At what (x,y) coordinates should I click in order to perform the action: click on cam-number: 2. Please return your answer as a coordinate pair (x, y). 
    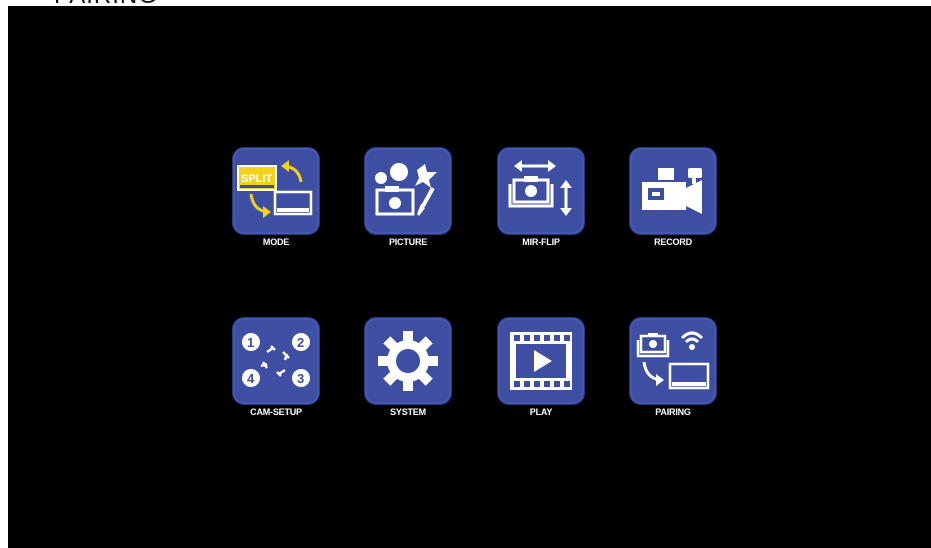
    Looking at the image, I should click on (300, 342).